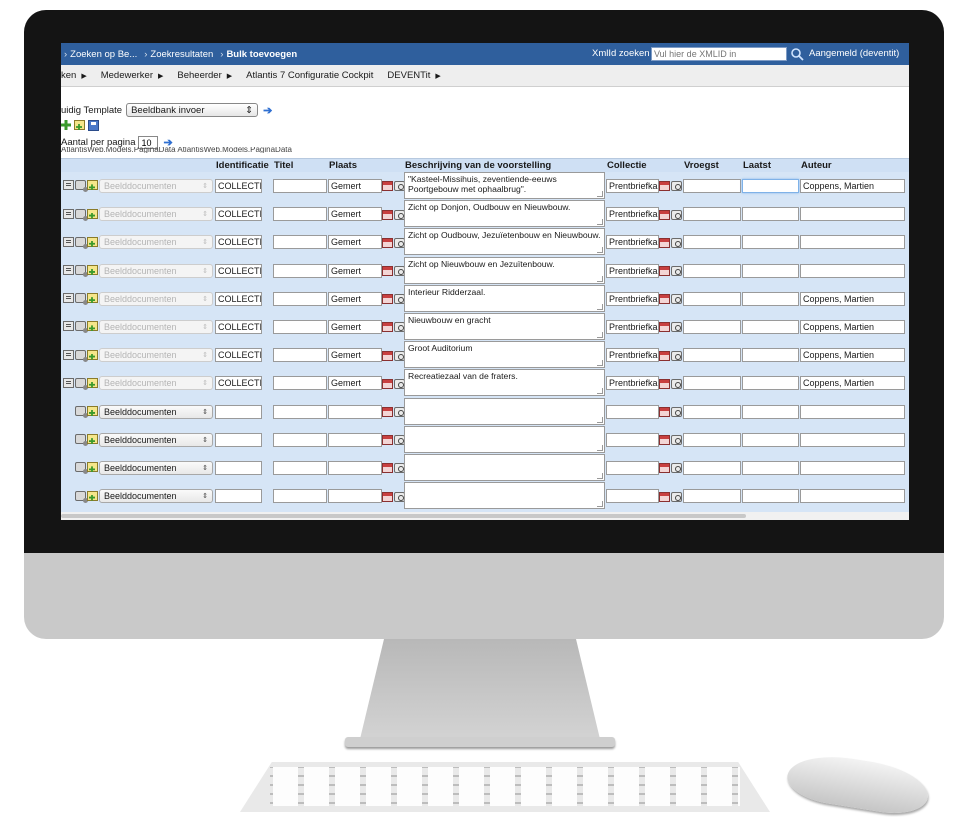 The height and width of the screenshot is (817, 960). Describe the element at coordinates (632, 439) in the screenshot. I see `collectie-field` at that location.